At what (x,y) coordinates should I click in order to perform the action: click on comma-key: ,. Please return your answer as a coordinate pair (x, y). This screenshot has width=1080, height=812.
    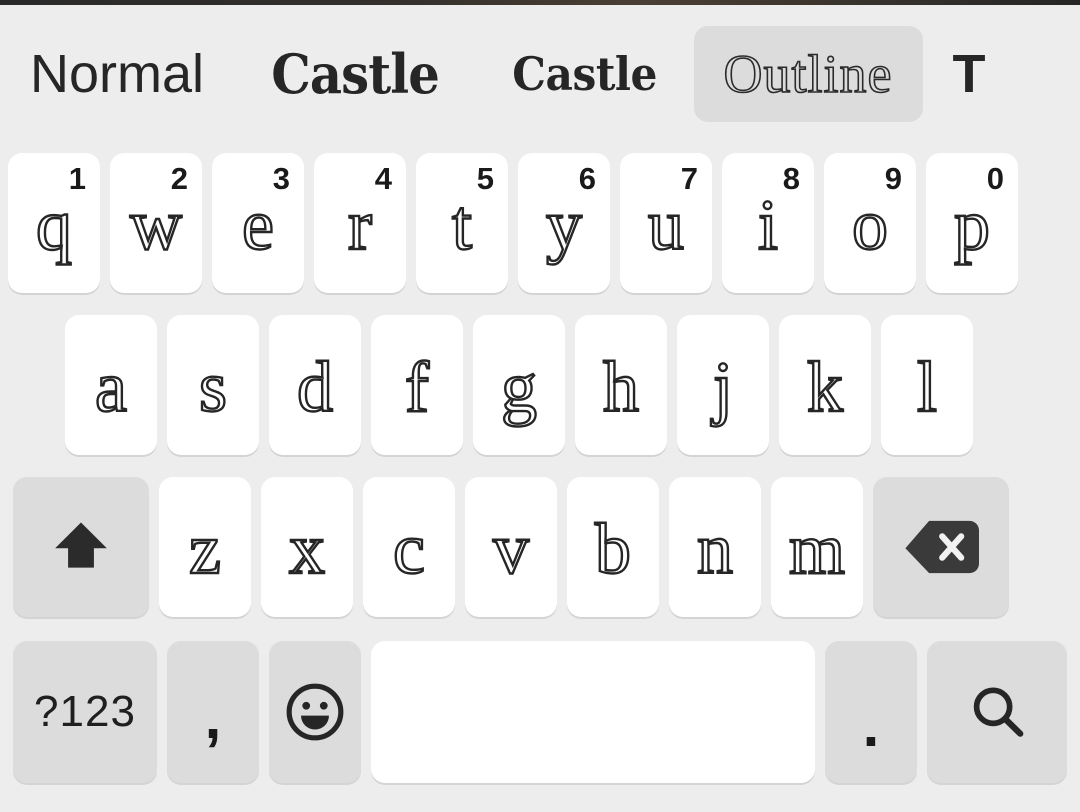
    Looking at the image, I should click on (213, 711).